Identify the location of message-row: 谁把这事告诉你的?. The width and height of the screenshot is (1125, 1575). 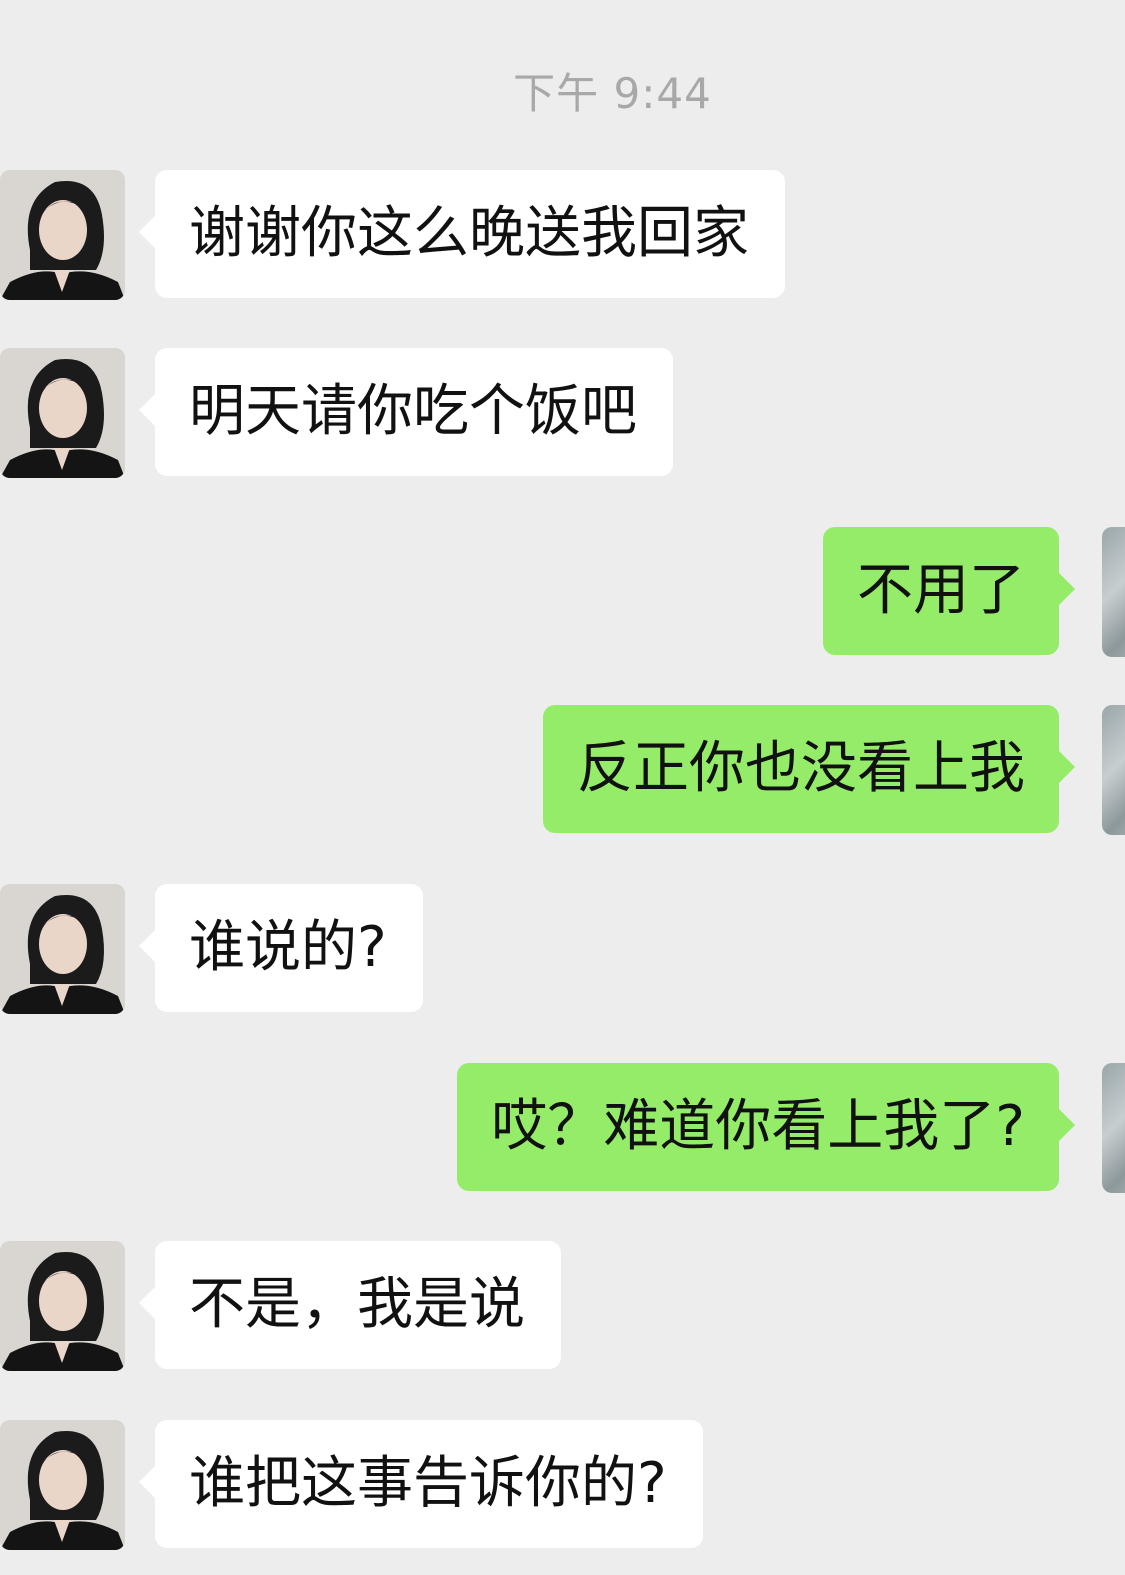
(562, 1485).